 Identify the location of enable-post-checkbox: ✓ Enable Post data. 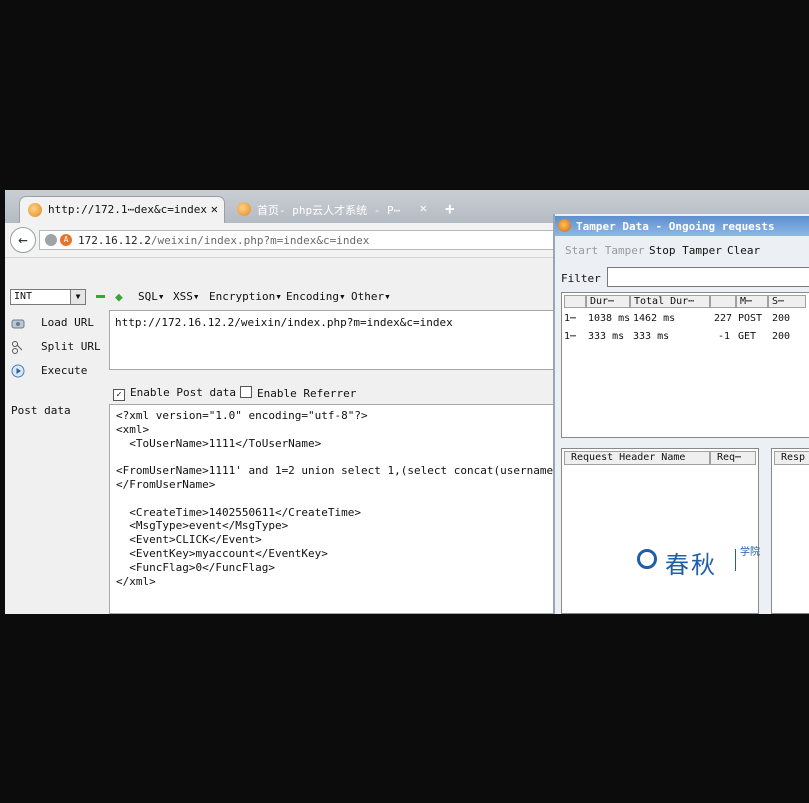
(174, 393).